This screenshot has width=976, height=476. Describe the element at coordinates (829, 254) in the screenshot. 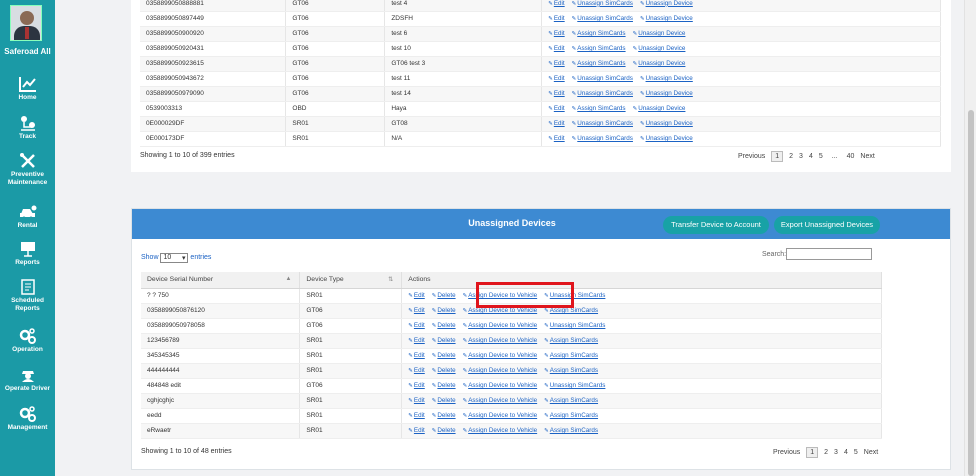

I see `search-input` at that location.